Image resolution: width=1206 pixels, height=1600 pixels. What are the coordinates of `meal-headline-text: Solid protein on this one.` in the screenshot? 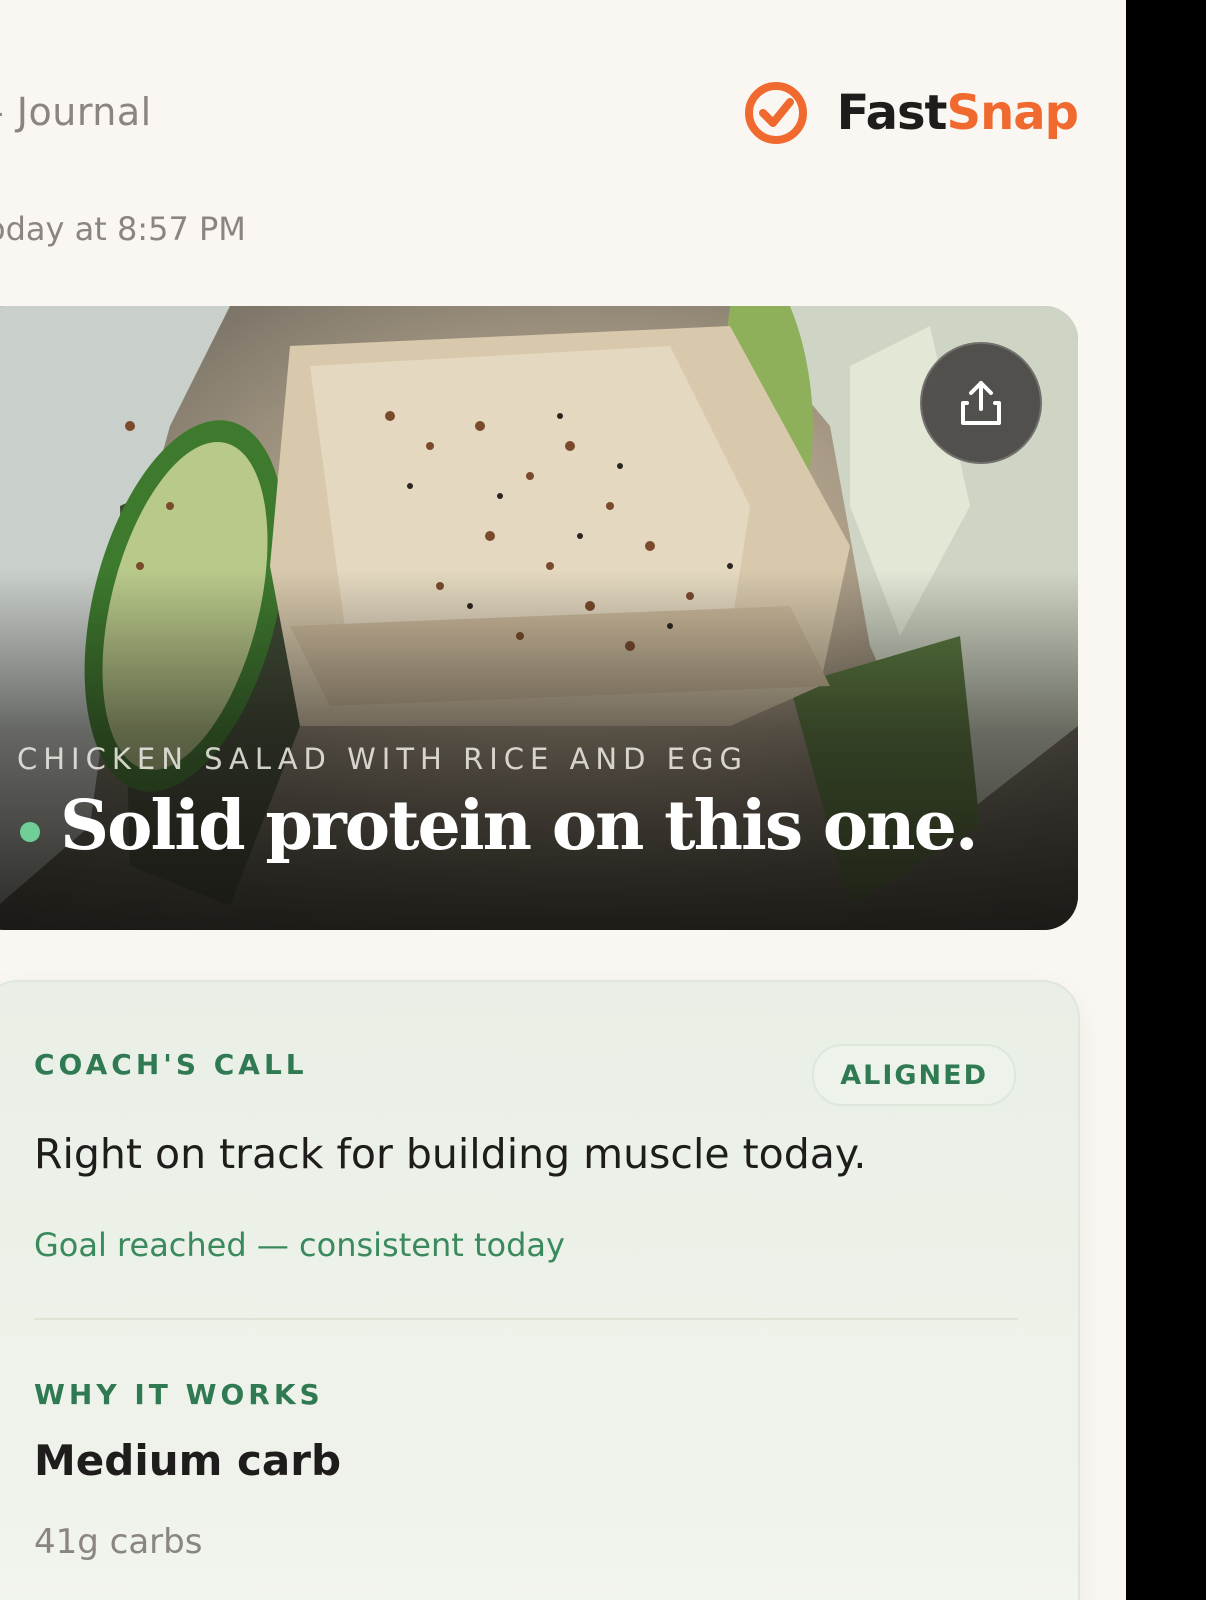 It's located at (519, 826).